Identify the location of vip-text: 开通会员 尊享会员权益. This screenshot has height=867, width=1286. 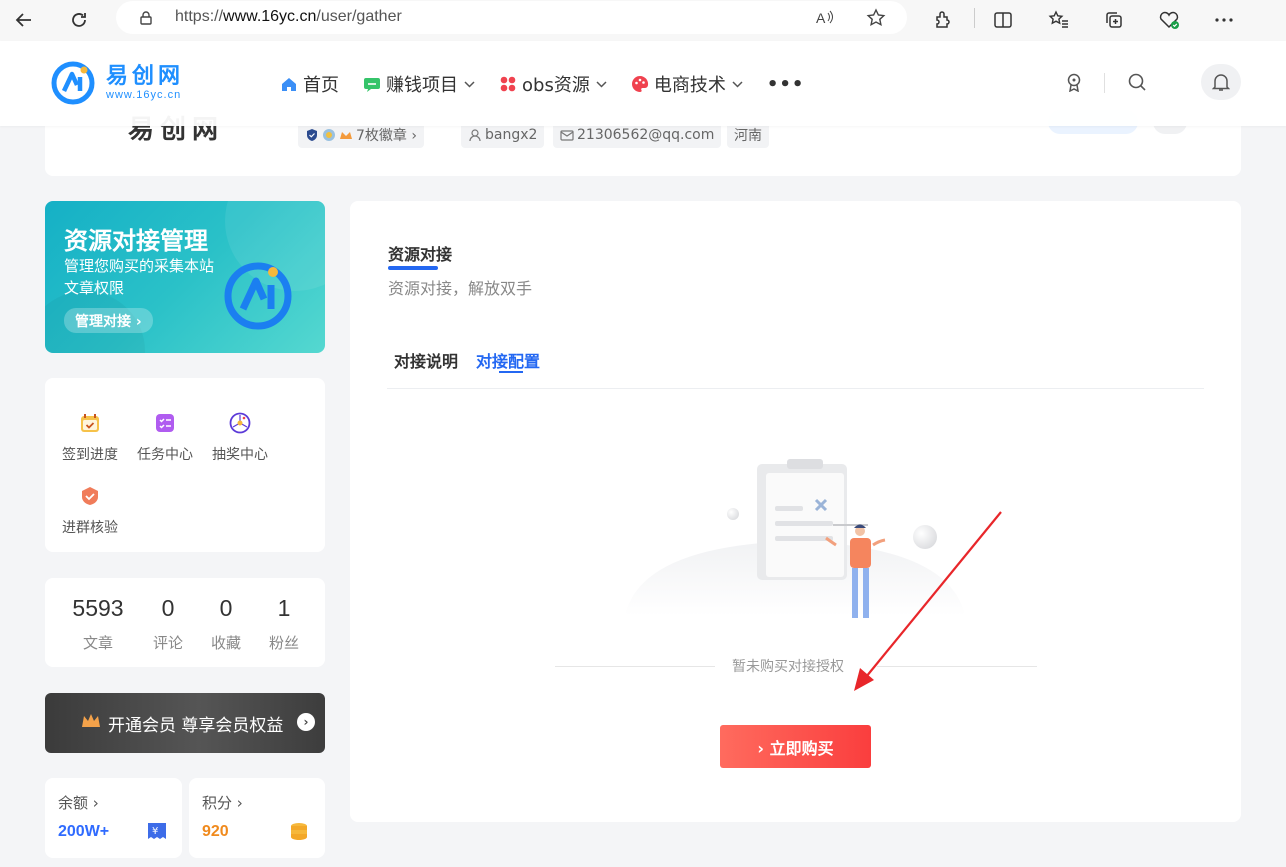
(196, 726).